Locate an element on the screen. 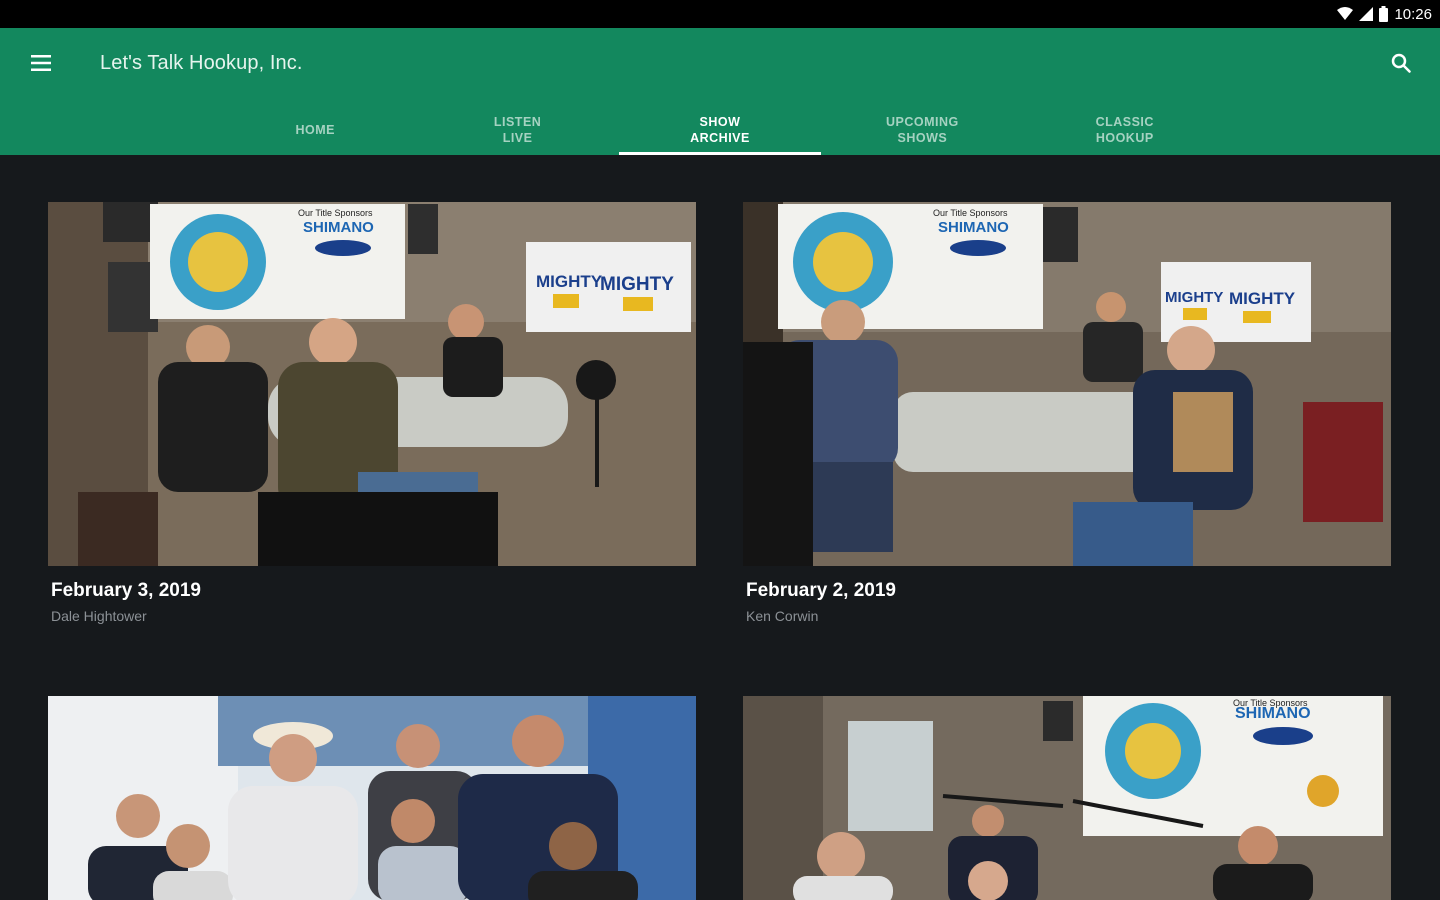  tab-show-archive: SHOW ARCHIVE is located at coordinates (720, 130).